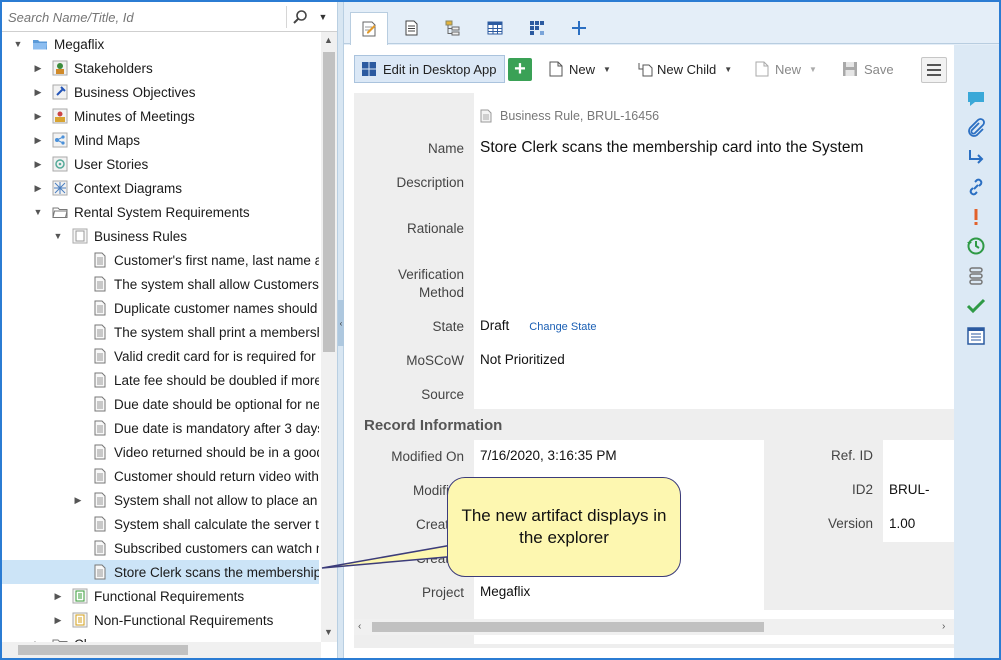 This screenshot has width=1001, height=660. Describe the element at coordinates (160, 524) in the screenshot. I see `tree-node-artifact: System shall calculate the server tax` at that location.